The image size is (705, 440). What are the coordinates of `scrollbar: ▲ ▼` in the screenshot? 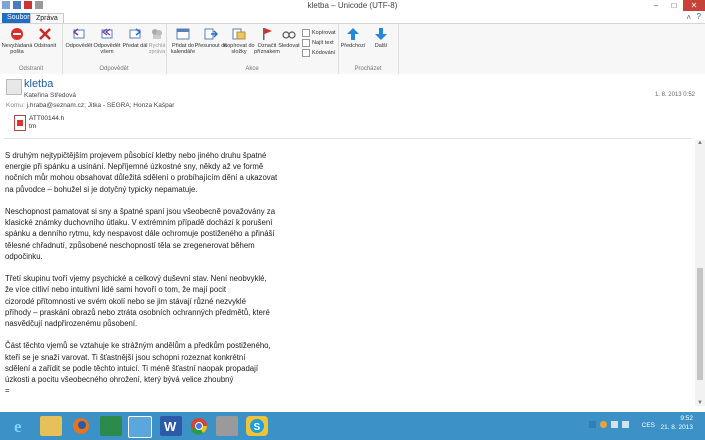 It's located at (700, 273).